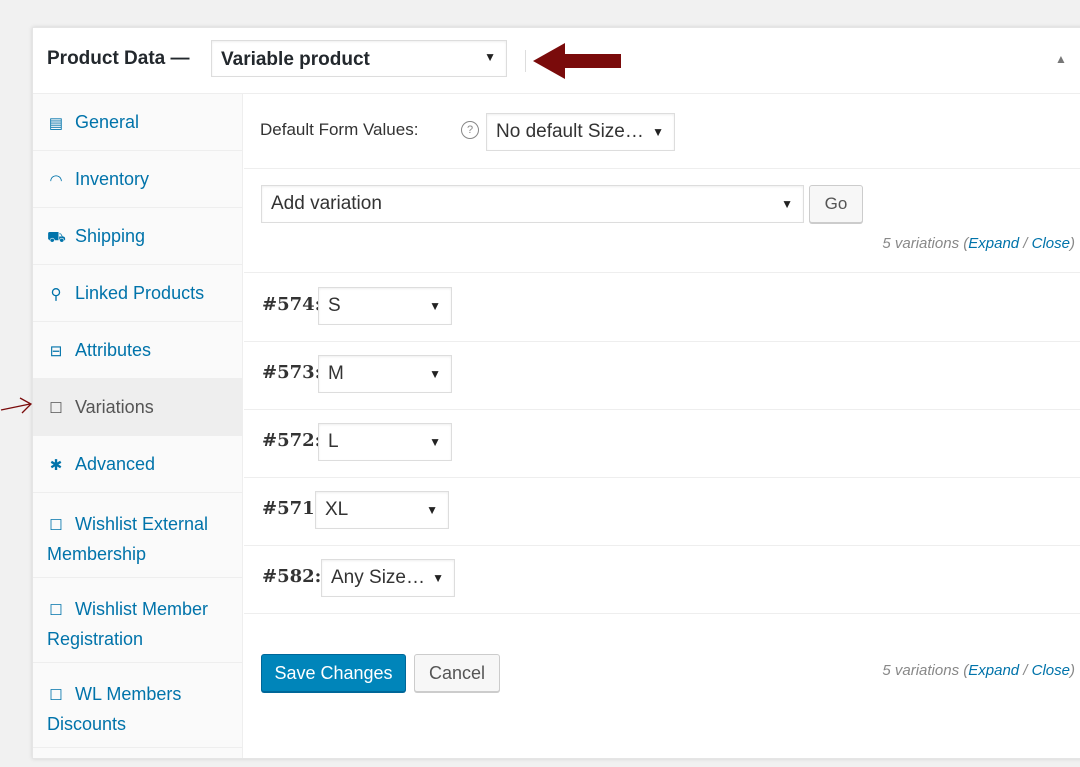 The height and width of the screenshot is (767, 1080). I want to click on tab-label: Linked Products, so click(140, 293).